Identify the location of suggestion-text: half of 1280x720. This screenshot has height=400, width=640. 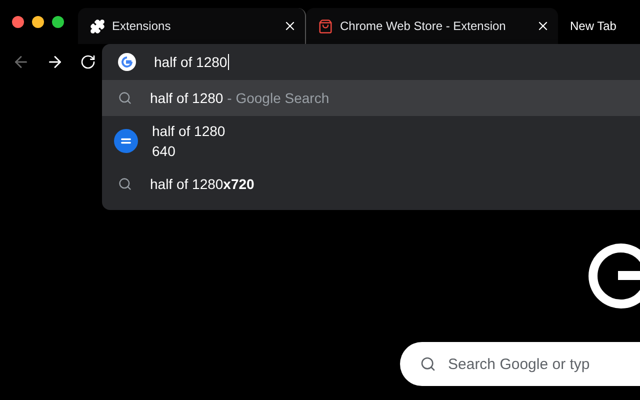
(202, 184).